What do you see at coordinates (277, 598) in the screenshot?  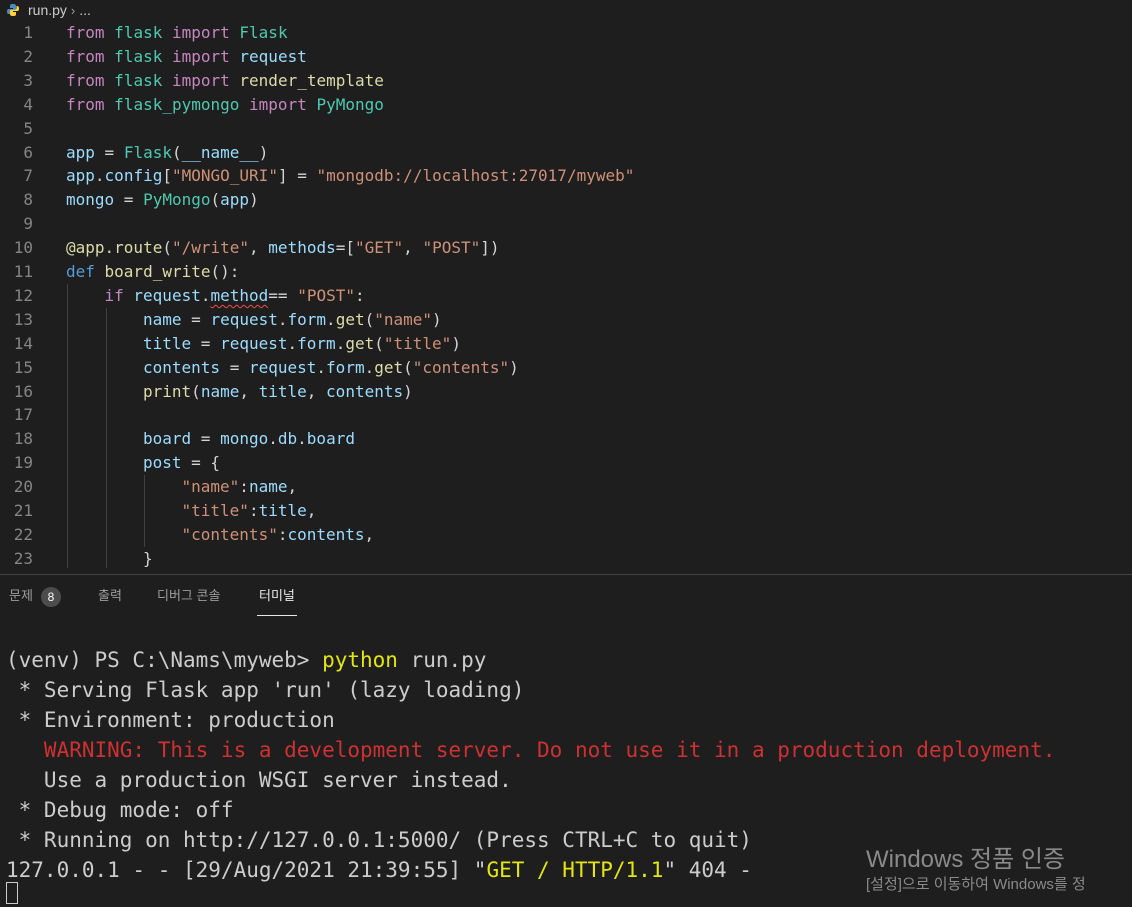 I see `tab-terminal: 터미널` at bounding box center [277, 598].